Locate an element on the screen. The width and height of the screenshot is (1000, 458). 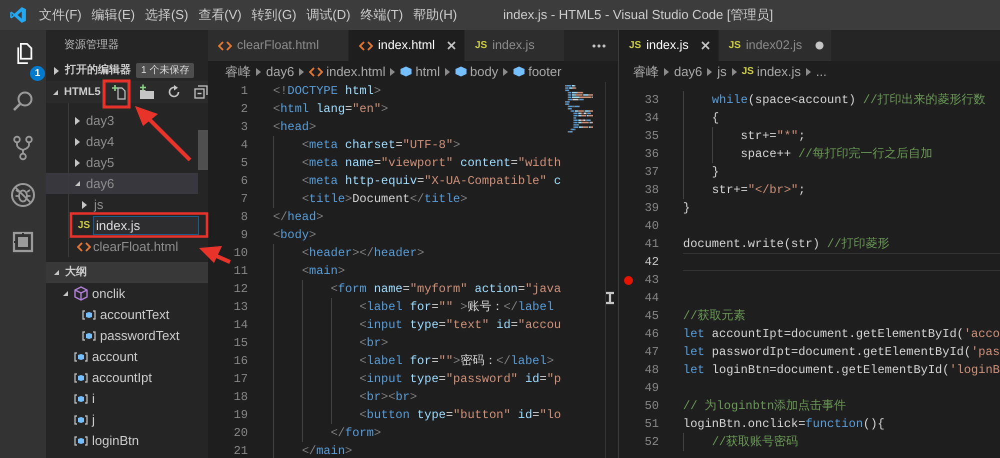
section-header: HTML5 is located at coordinates (82, 92).